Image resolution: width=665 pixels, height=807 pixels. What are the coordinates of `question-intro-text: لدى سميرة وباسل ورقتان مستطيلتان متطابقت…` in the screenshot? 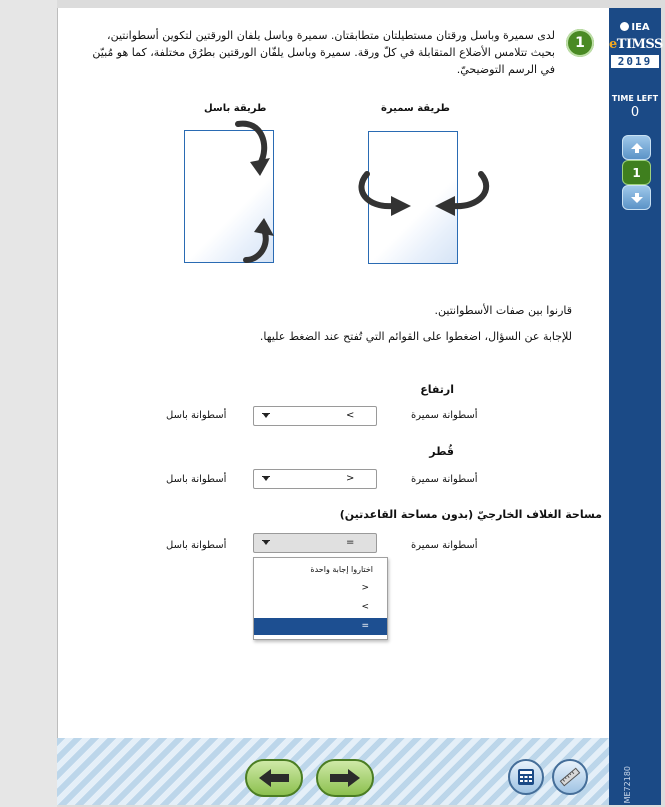 It's located at (323, 52).